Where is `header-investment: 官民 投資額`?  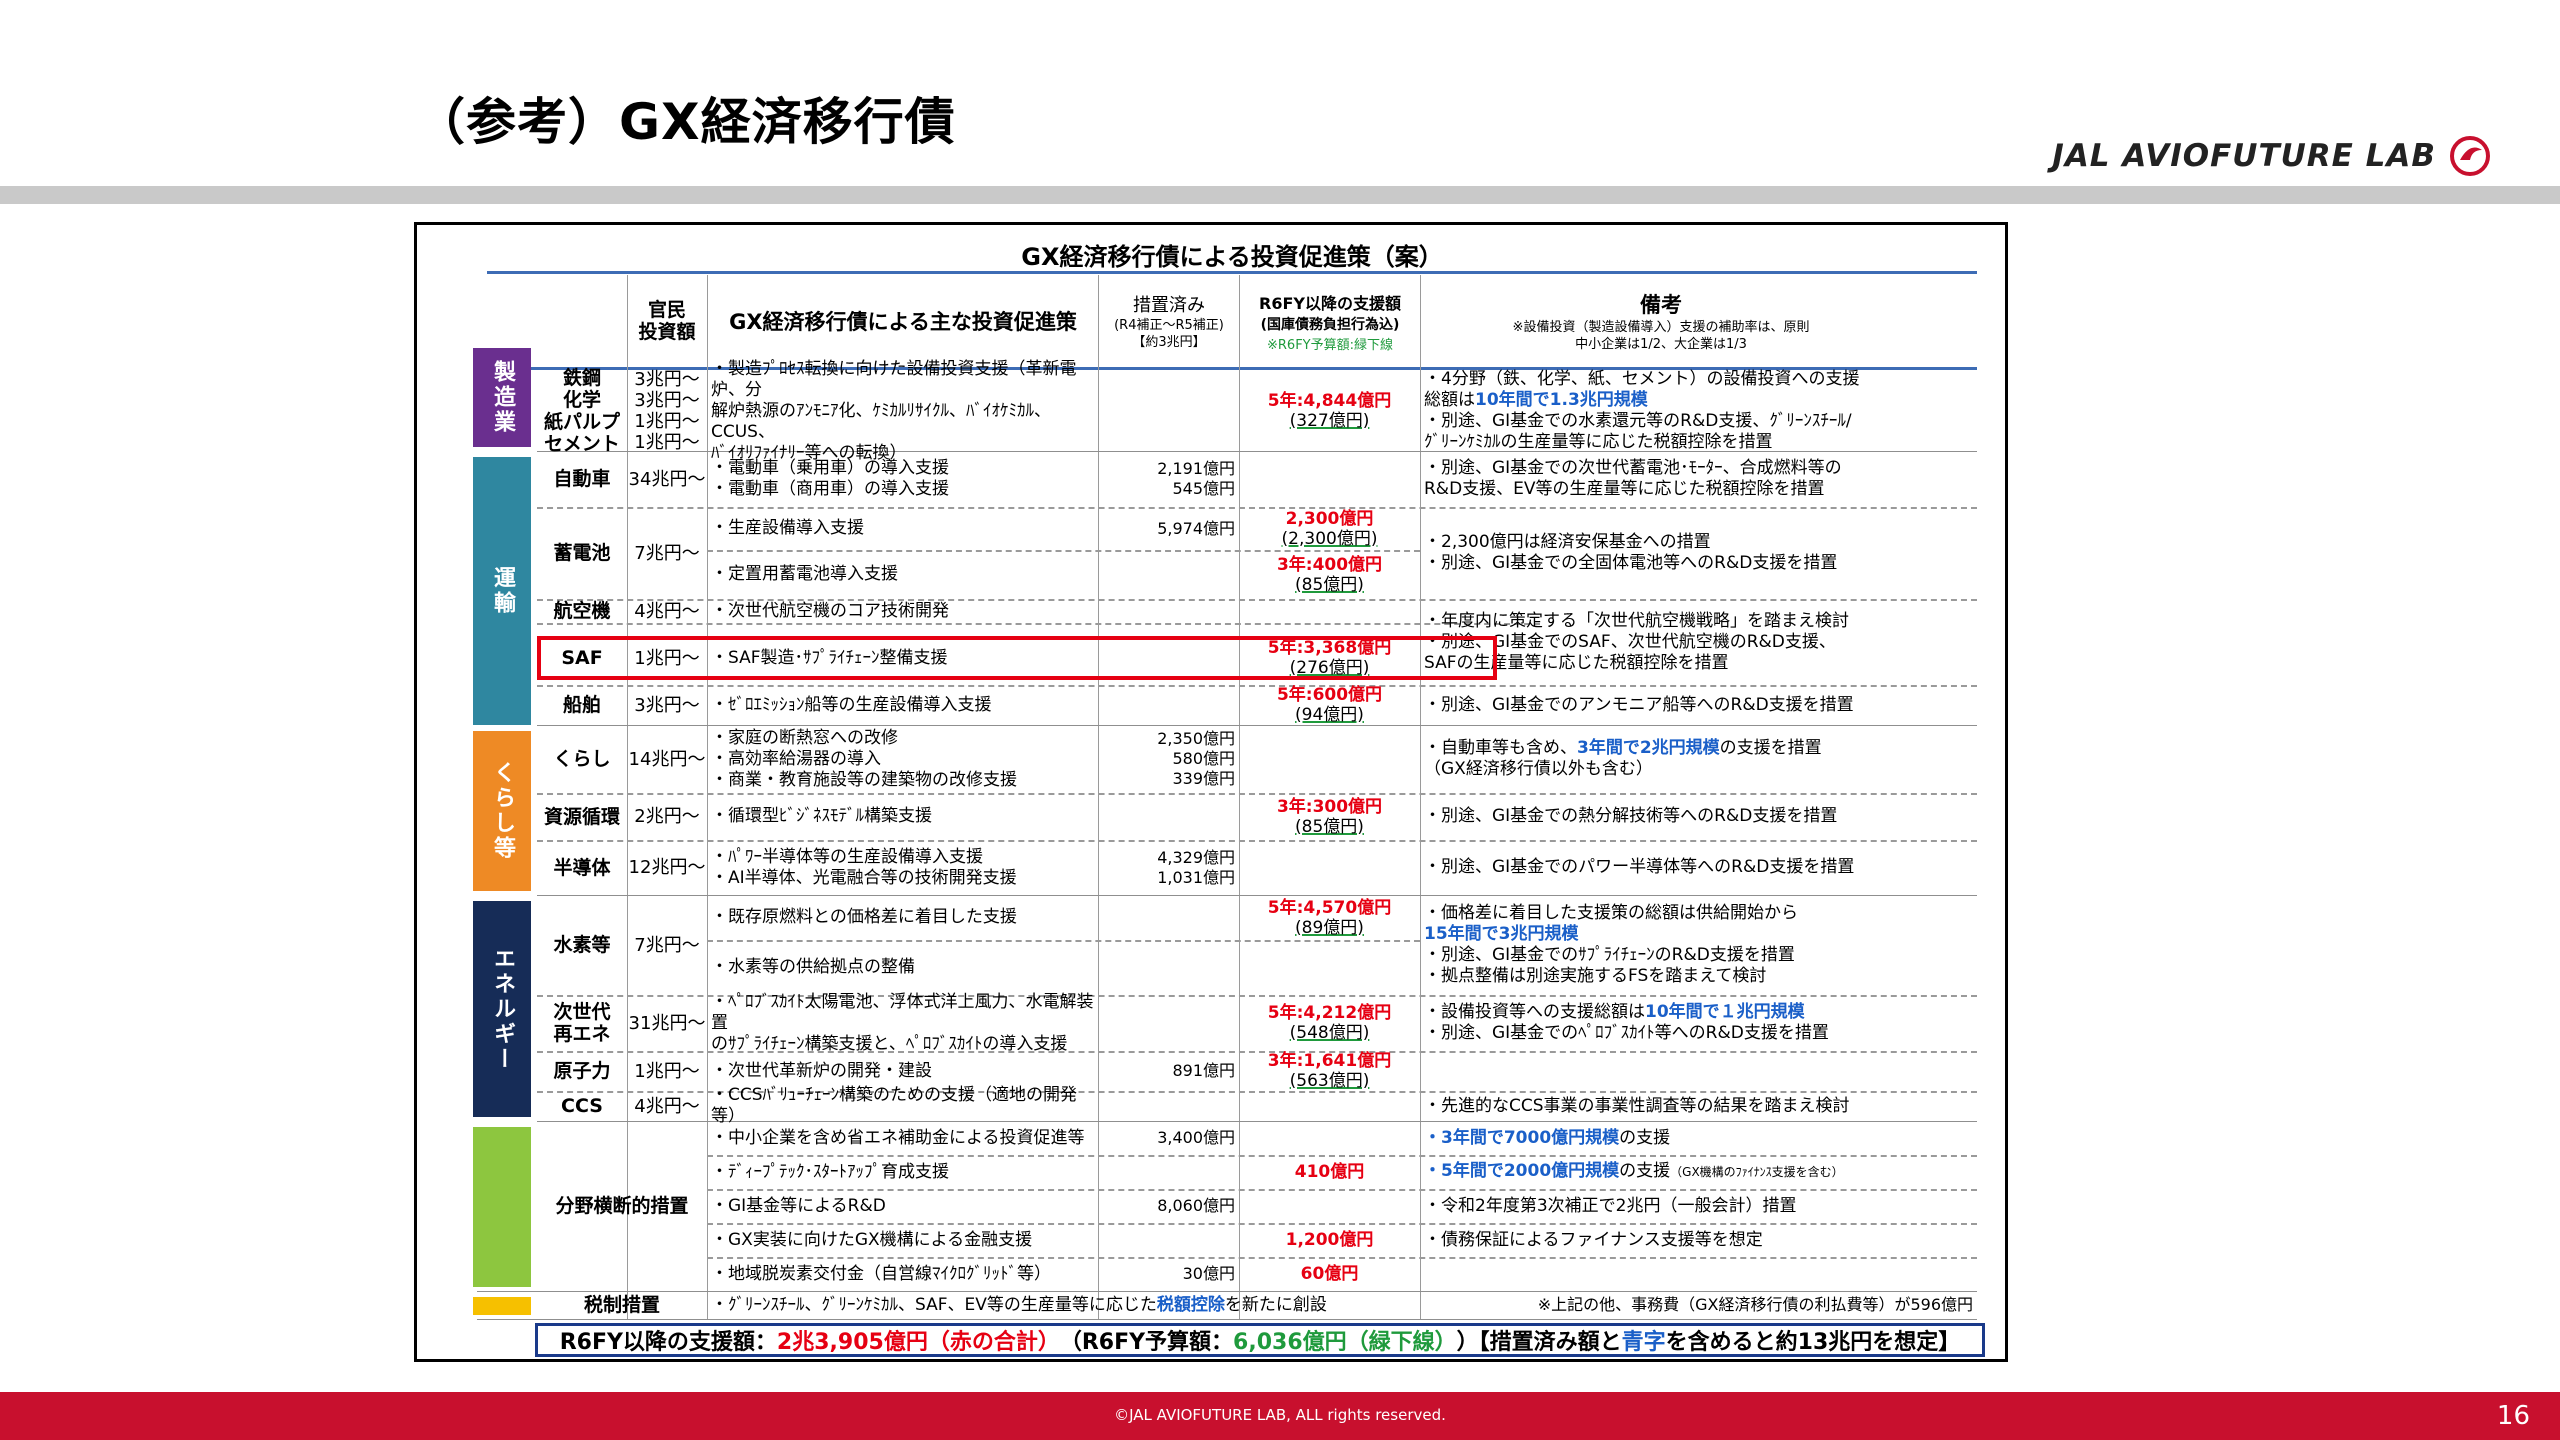
header-investment: 官民 投資額 is located at coordinates (667, 321).